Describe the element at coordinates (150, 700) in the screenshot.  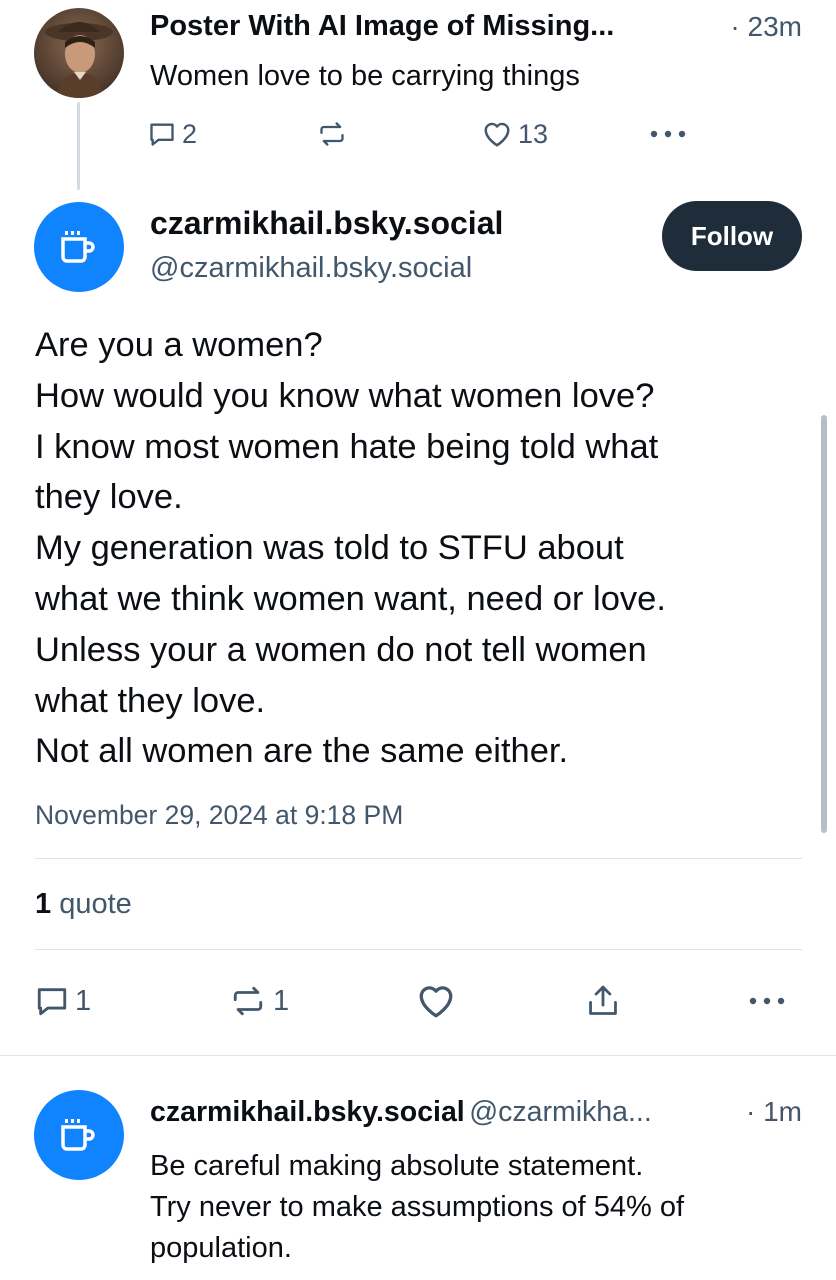
I see `post-text-line: what they love.` at that location.